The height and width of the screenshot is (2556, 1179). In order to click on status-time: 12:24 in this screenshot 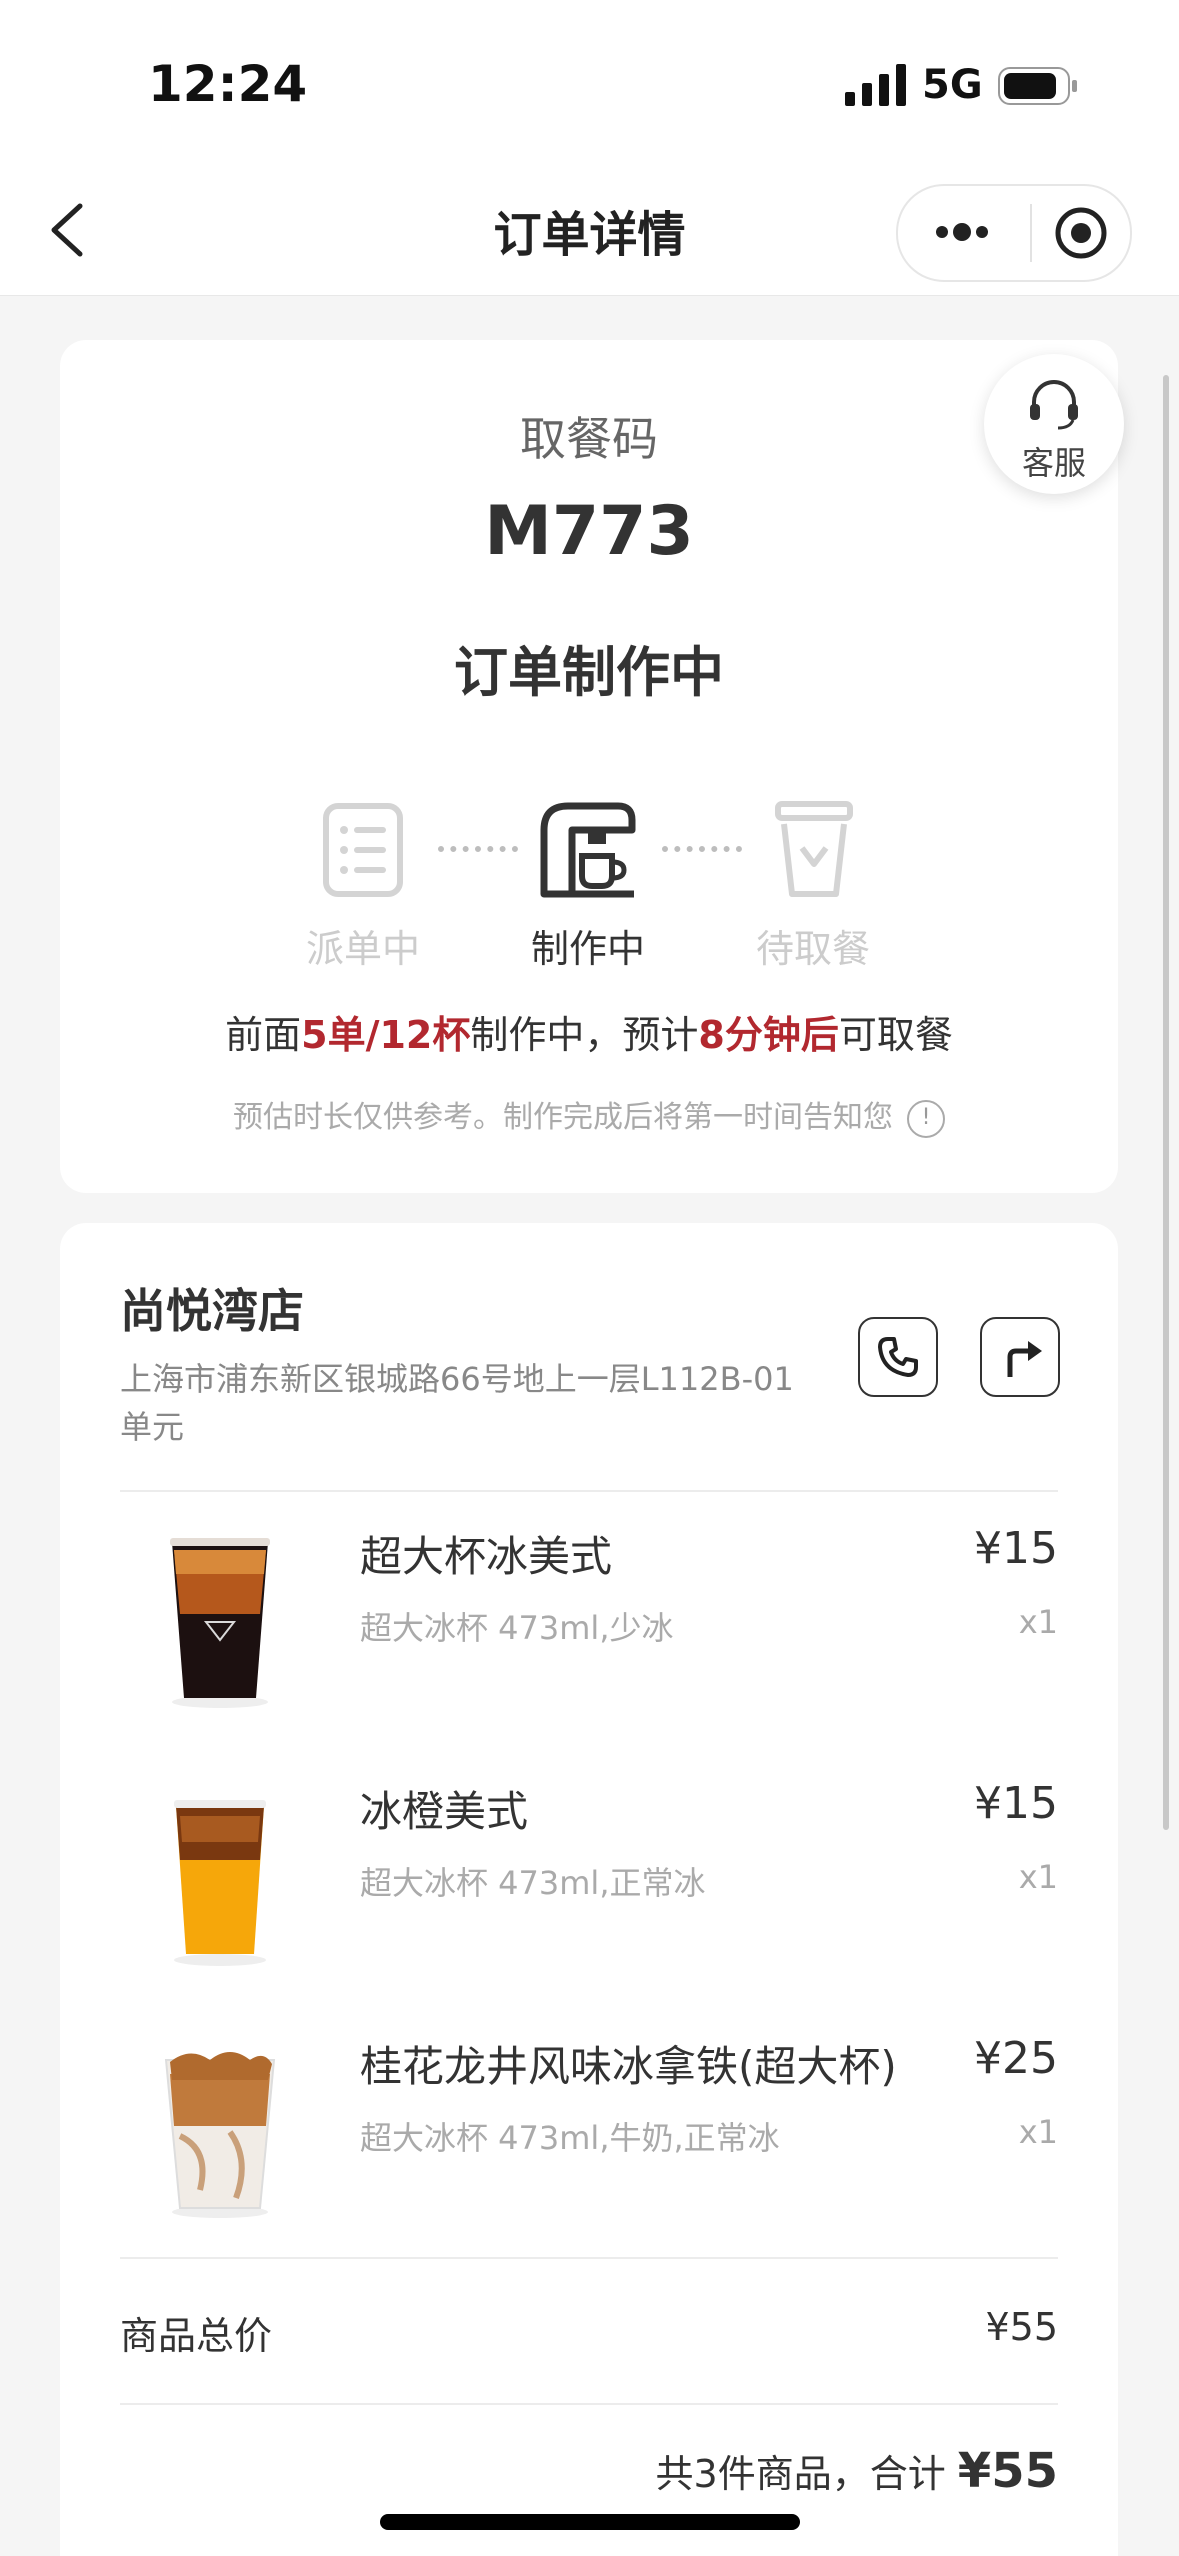, I will do `click(228, 84)`.